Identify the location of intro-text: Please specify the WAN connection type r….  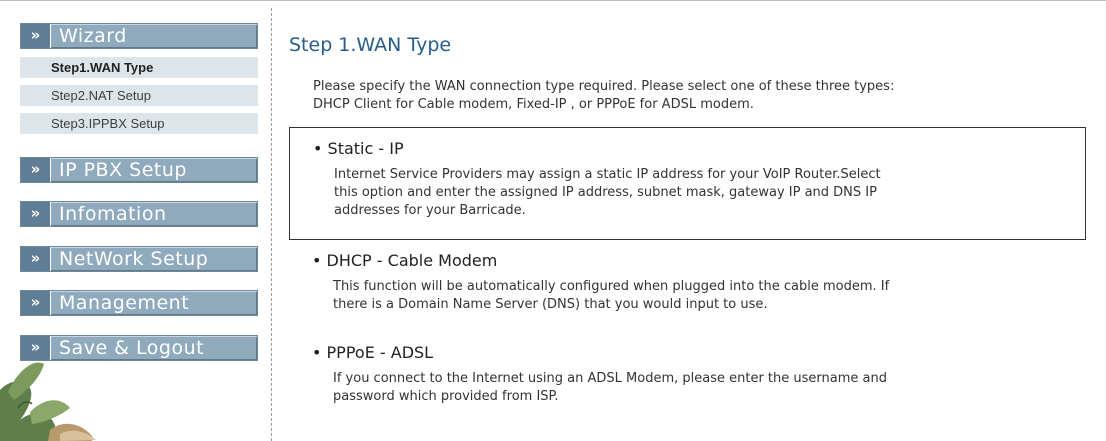
(693, 96).